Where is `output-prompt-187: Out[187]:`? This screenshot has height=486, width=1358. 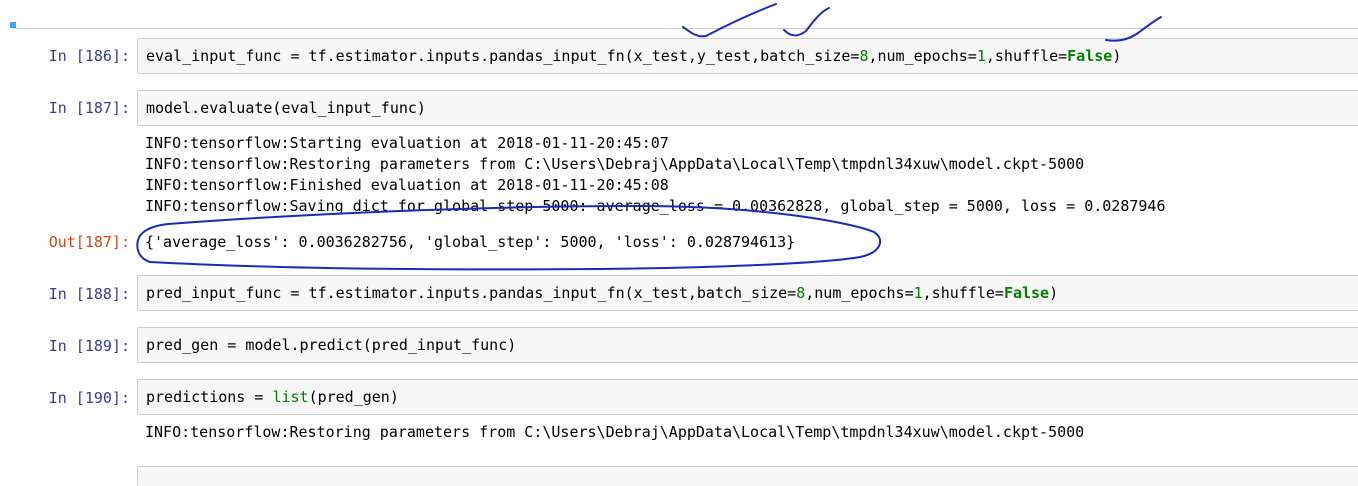
output-prompt-187: Out[187]: is located at coordinates (89, 242).